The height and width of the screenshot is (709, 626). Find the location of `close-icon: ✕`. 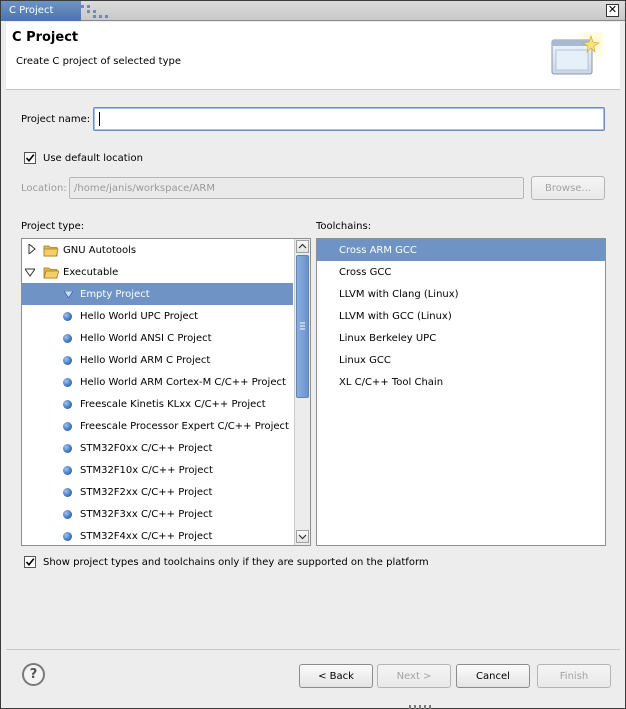

close-icon: ✕ is located at coordinates (612, 9).